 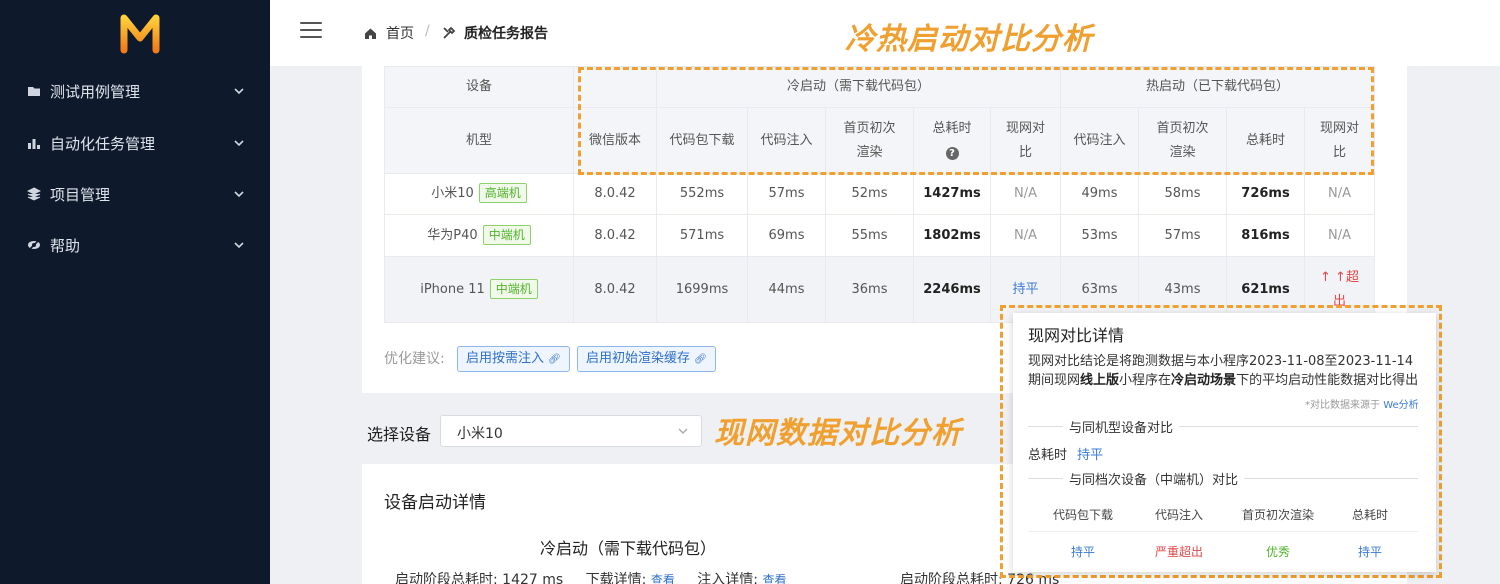 What do you see at coordinates (1277, 515) in the screenshot?
I see `mini-col-render: 首页初次渲染` at bounding box center [1277, 515].